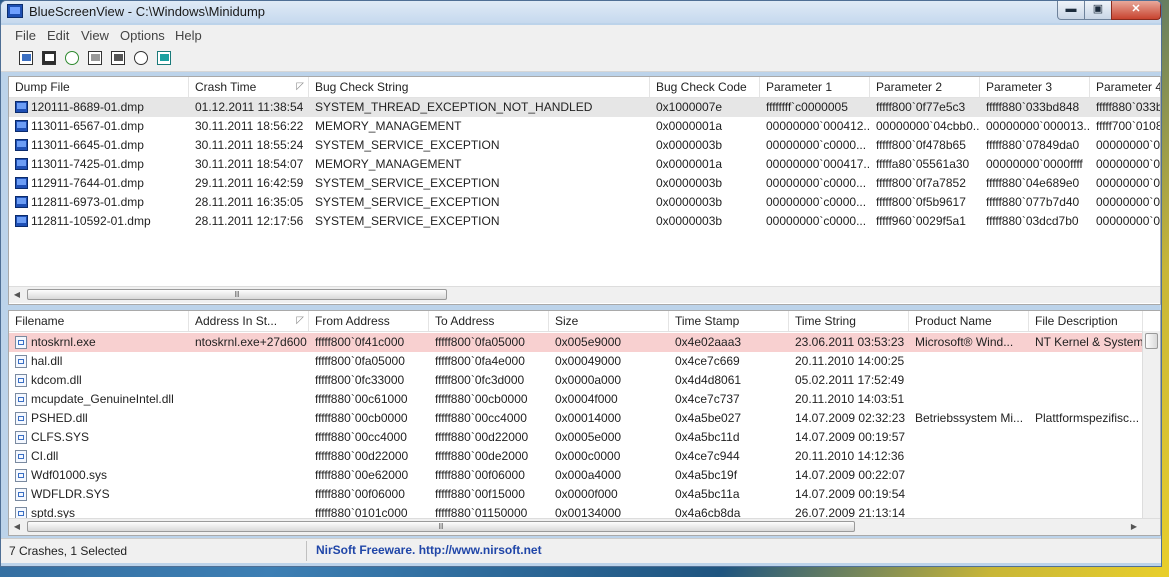 The image size is (1169, 577). I want to click on col-to-address: To Address, so click(489, 321).